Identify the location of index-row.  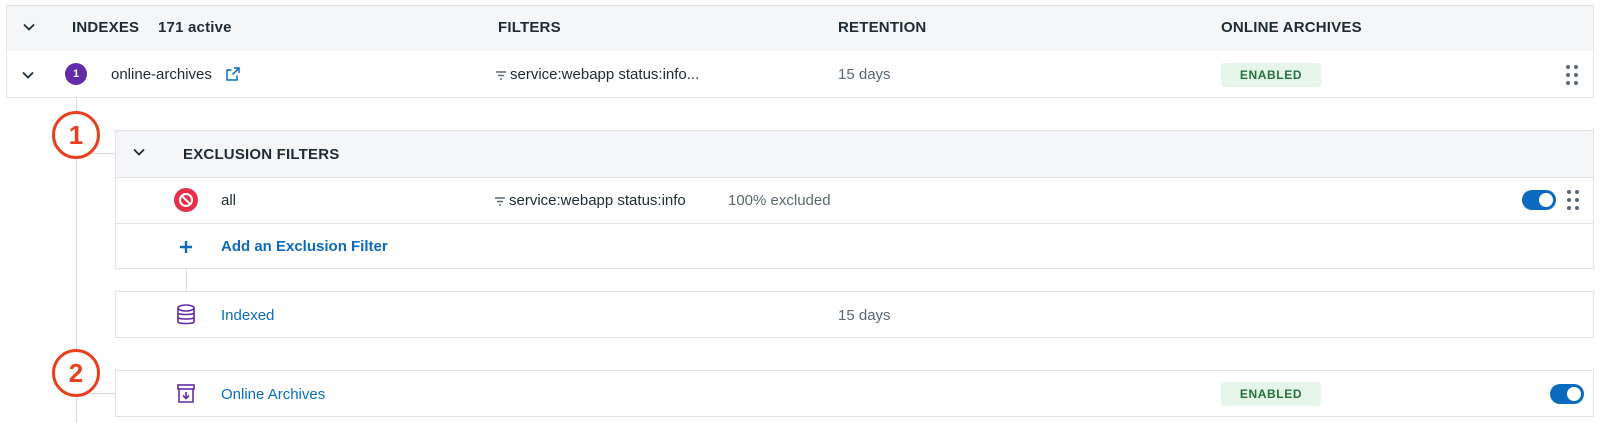
(800, 74).